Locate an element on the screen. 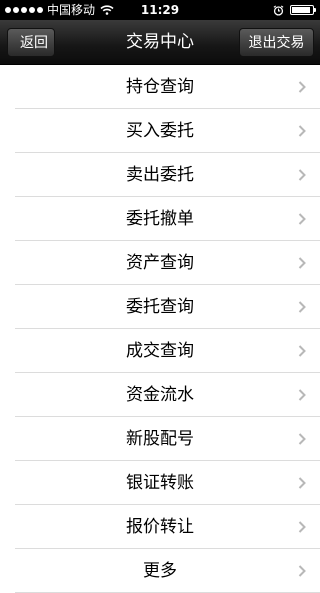 The image size is (320, 593). nav-bar: 返回 交易中心 退出交易 is located at coordinates (160, 42).